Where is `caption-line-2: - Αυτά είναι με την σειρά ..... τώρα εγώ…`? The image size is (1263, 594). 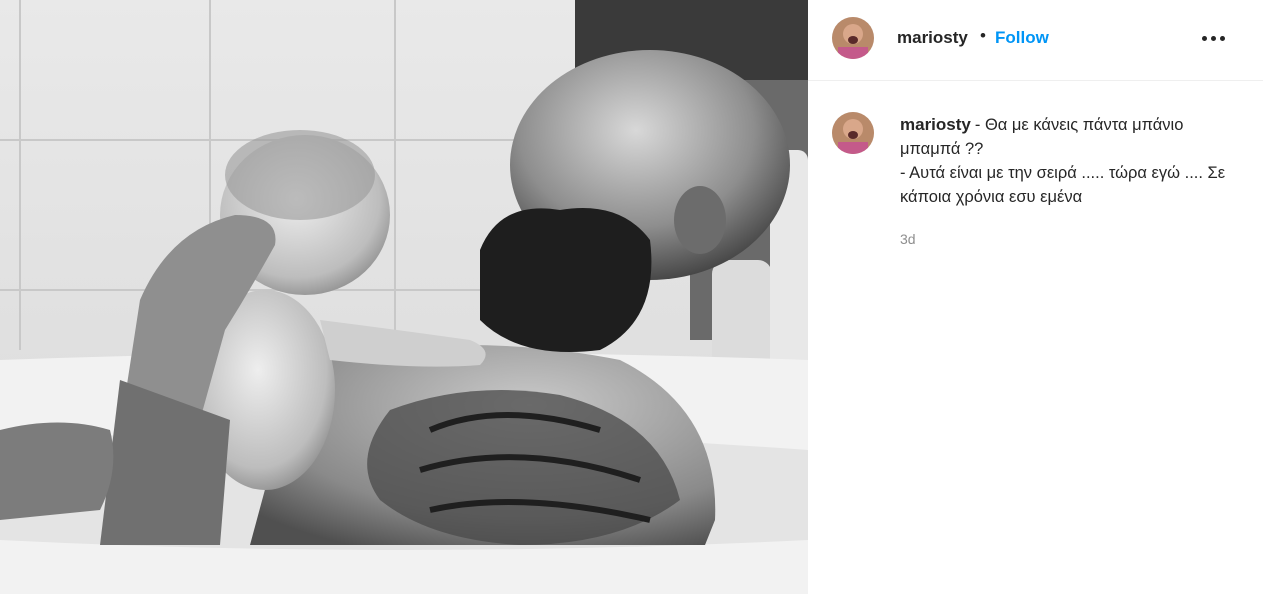
caption-line-2: - Αυτά είναι με την σειρά ..... τώρα εγώ… is located at coordinates (1063, 185).